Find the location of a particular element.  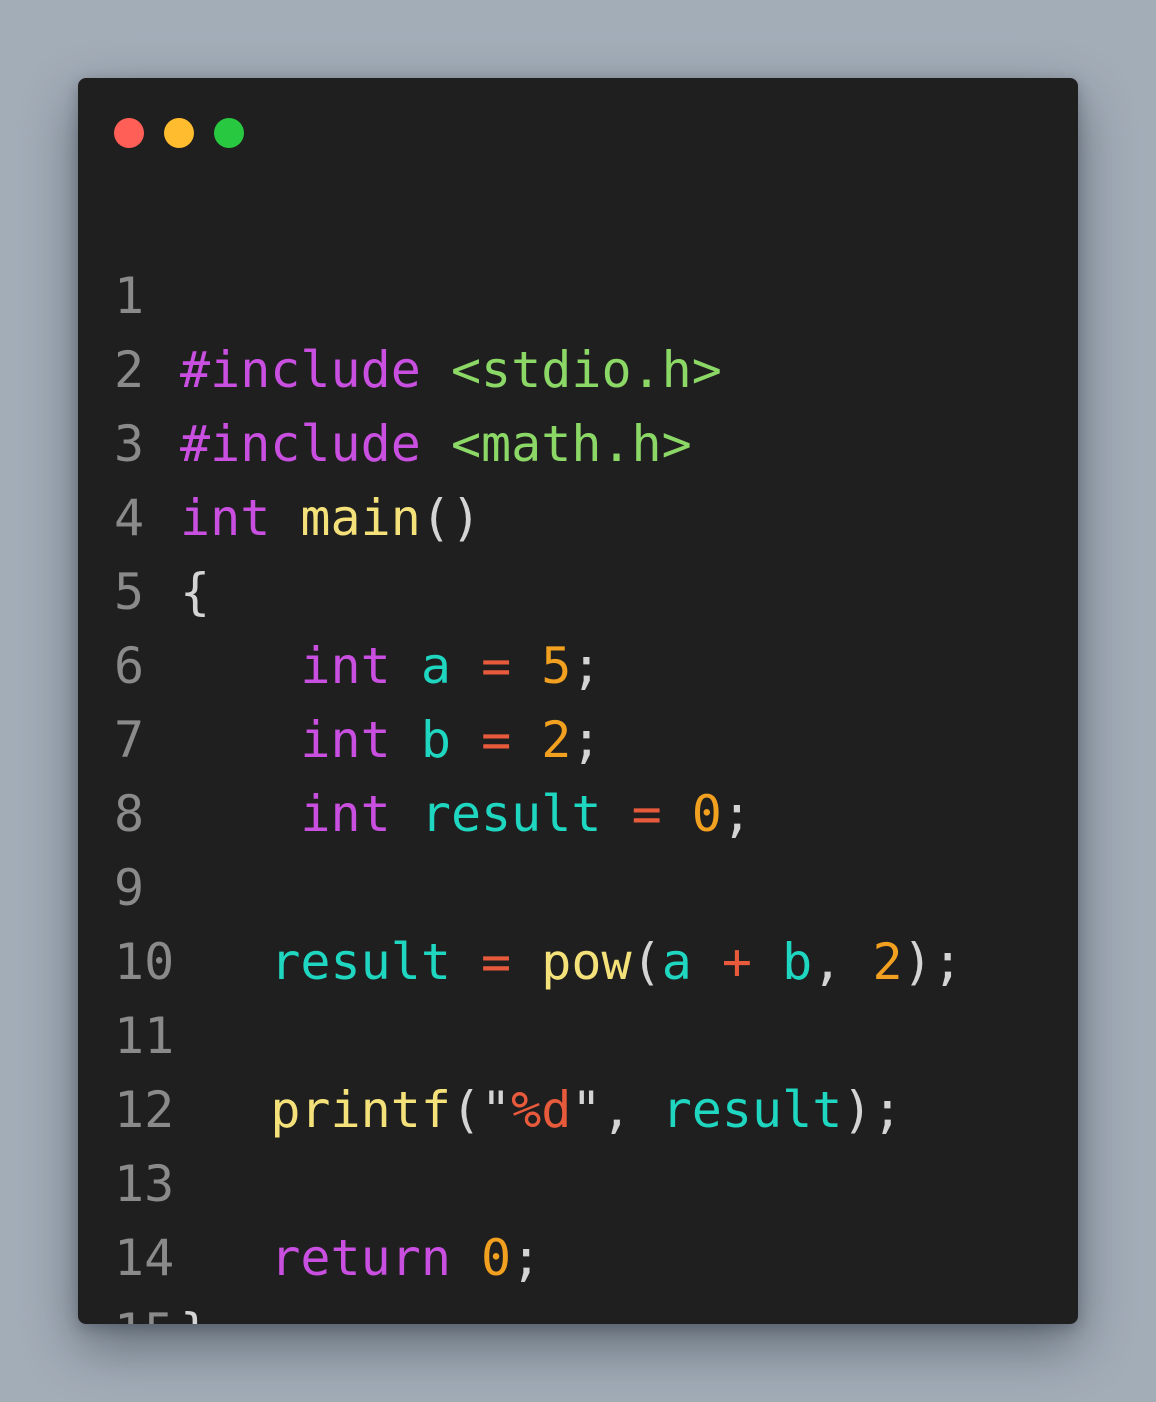

code-line: 8 int result = 0; is located at coordinates (433, 814).